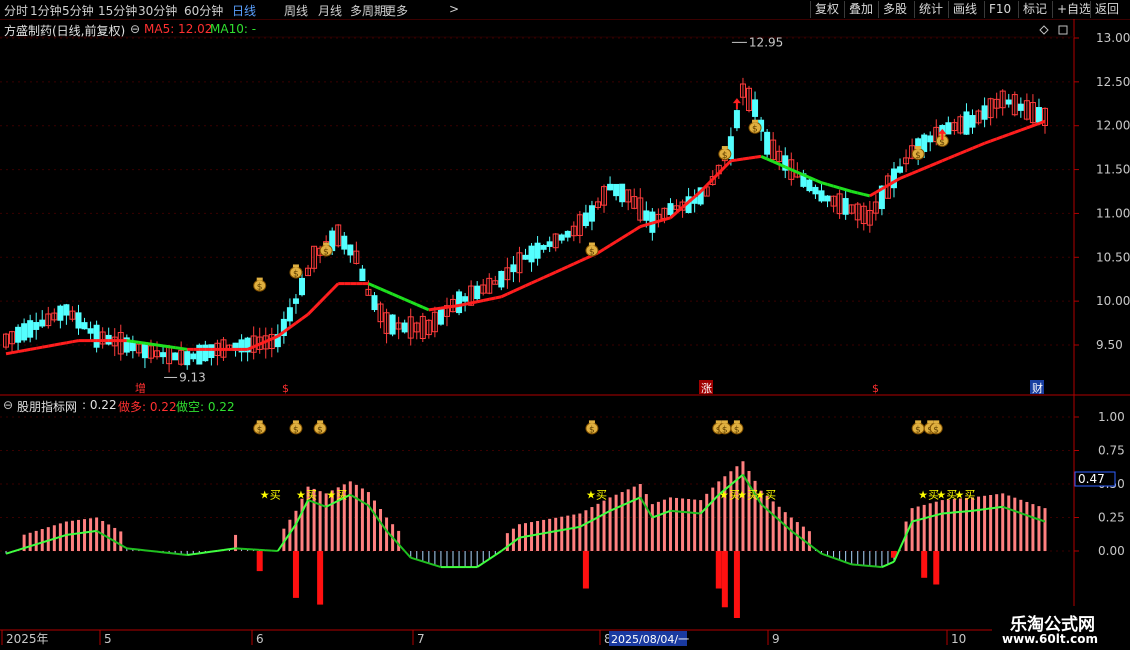 The height and width of the screenshot is (650, 1130). What do you see at coordinates (1091, 479) in the screenshot?
I see `cursor-value-label: 0.47` at bounding box center [1091, 479].